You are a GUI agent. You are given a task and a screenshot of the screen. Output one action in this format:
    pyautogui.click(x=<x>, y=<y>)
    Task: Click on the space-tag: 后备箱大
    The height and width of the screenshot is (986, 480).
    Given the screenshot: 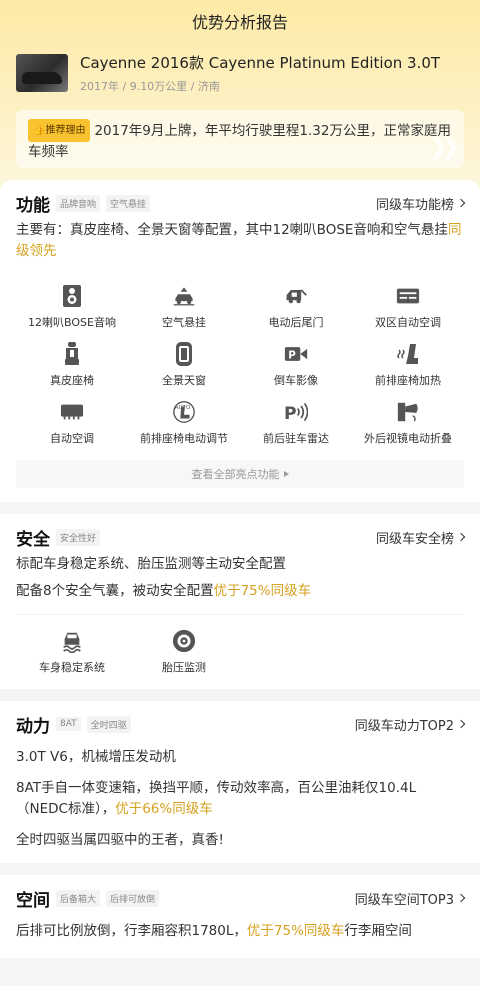 What is the action you would take?
    pyautogui.click(x=78, y=898)
    